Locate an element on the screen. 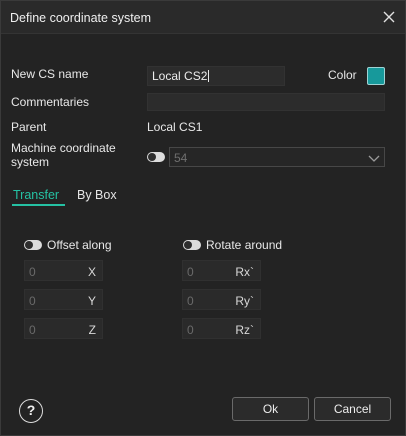  dialog-title: Define coordinate system is located at coordinates (81, 18).